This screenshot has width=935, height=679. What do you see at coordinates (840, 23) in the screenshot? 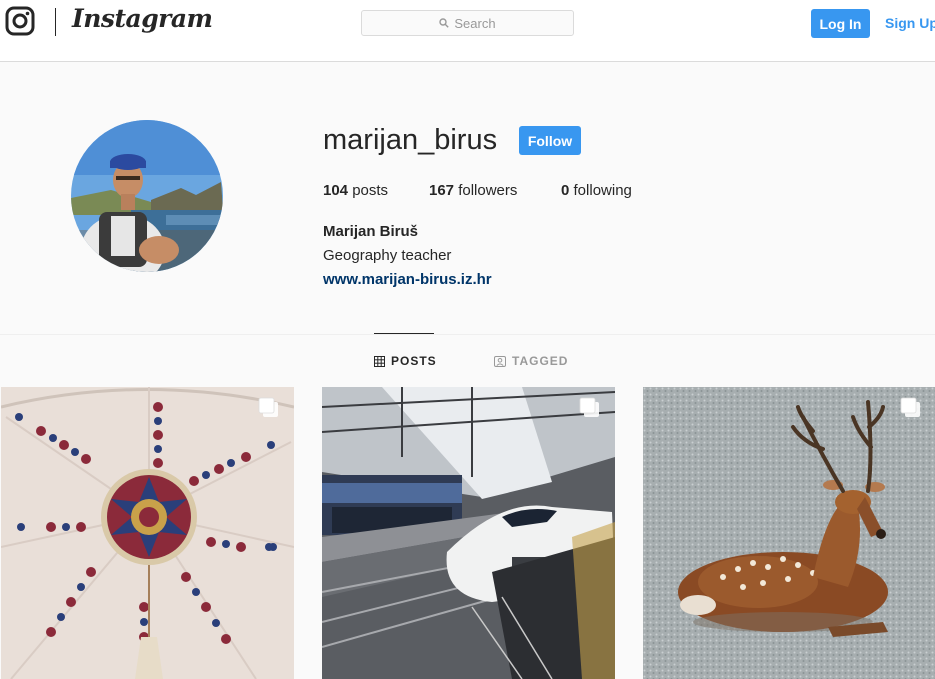
I see `log-in-button: Log In` at bounding box center [840, 23].